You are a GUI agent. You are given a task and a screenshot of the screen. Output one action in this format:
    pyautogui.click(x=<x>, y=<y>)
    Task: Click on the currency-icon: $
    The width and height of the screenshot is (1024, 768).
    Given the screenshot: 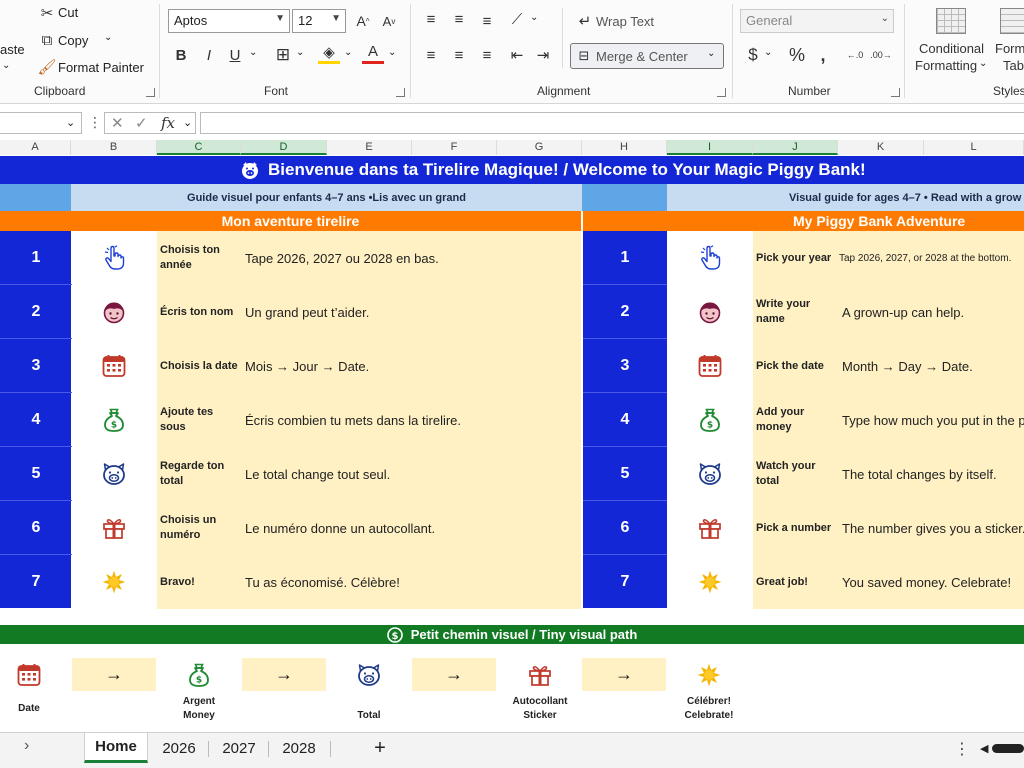 What is the action you would take?
    pyautogui.click(x=753, y=55)
    